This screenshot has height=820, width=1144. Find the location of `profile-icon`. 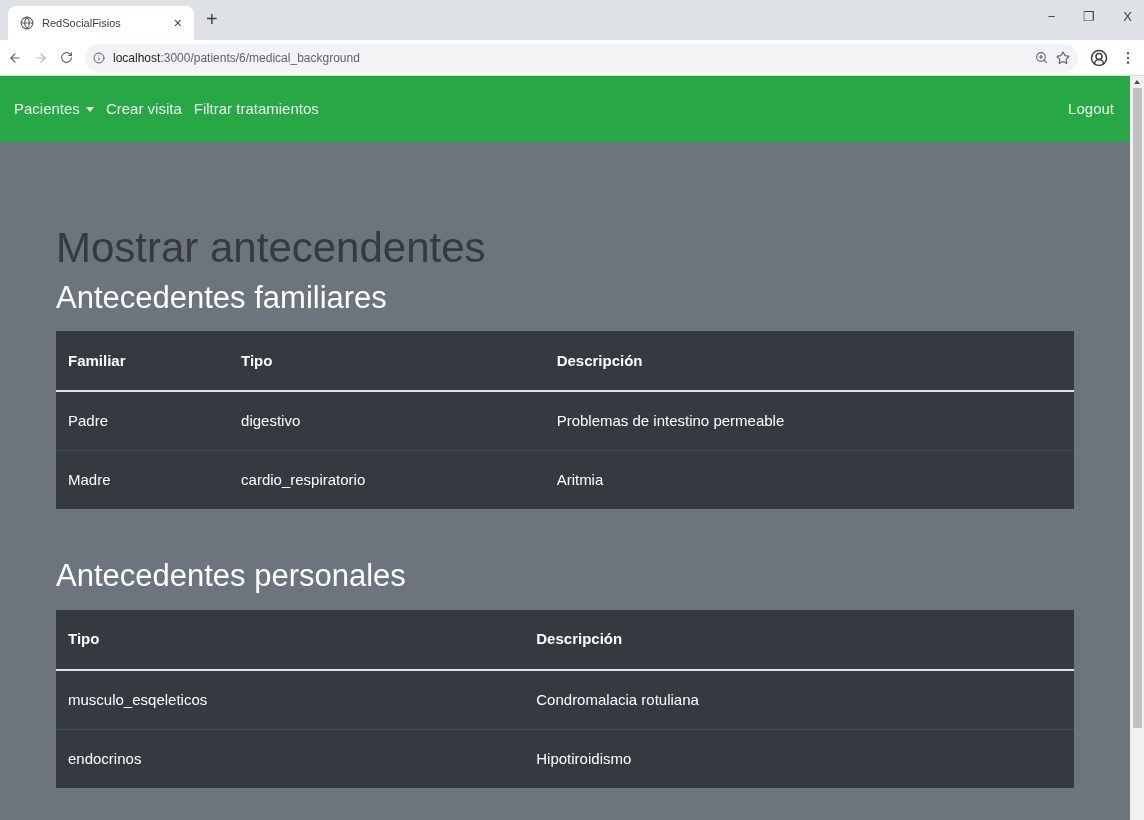

profile-icon is located at coordinates (1099, 57).